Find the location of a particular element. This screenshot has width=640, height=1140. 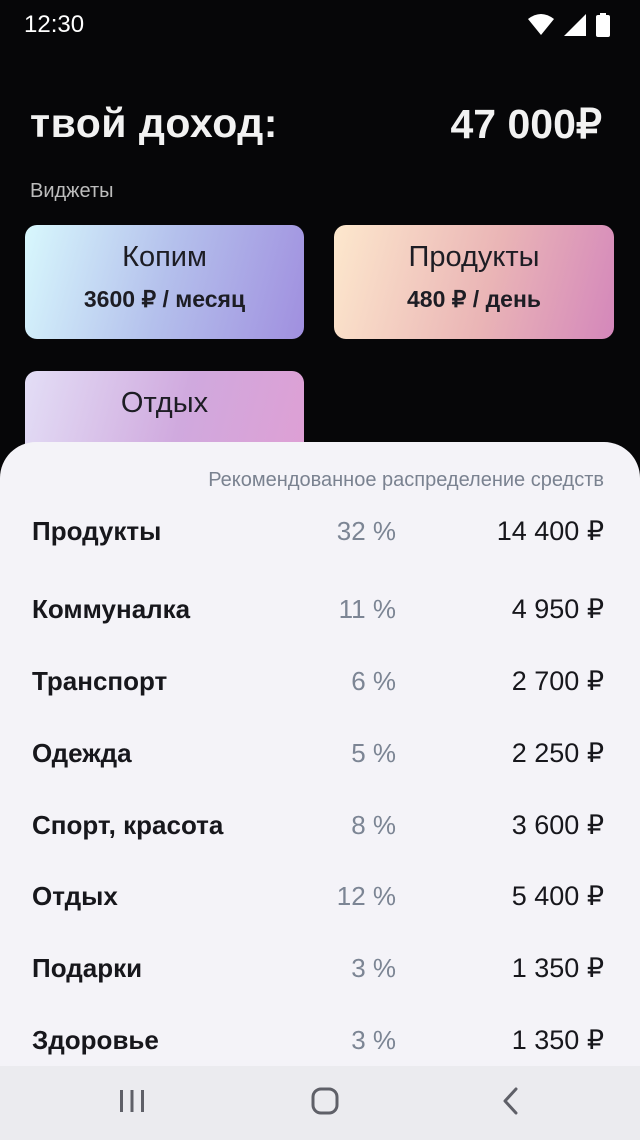

category-percent: 12 % is located at coordinates (366, 896).